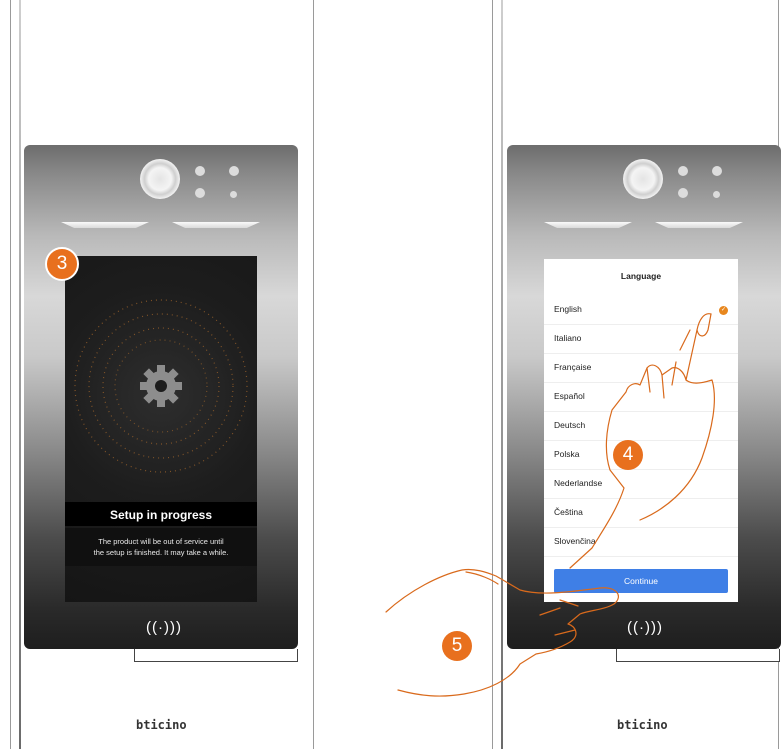 This screenshot has height=749, width=783. I want to click on language-label: Nederlandse, so click(578, 483).